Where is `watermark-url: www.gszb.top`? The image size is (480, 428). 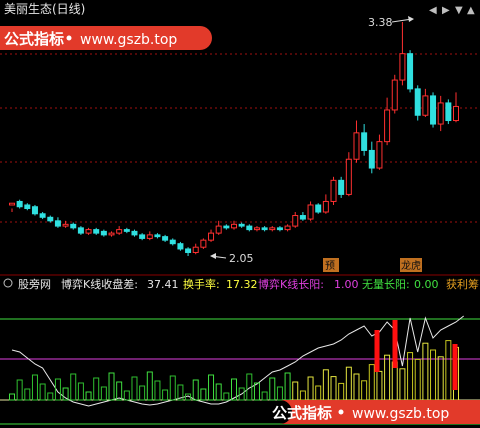 watermark-url: www.gszb.top is located at coordinates (128, 40).